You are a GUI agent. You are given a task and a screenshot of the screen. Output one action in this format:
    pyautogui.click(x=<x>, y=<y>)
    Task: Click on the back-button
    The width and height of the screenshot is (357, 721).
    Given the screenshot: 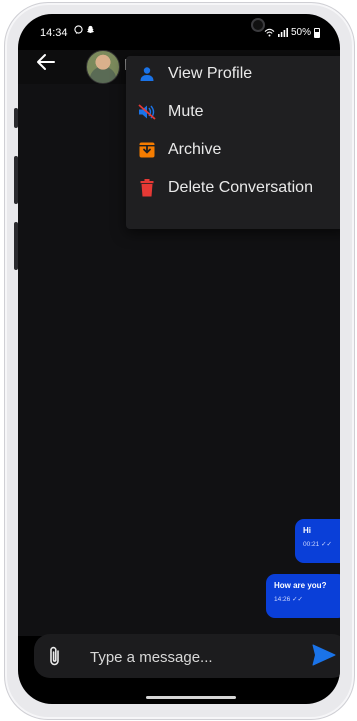 What is the action you would take?
    pyautogui.click(x=48, y=64)
    